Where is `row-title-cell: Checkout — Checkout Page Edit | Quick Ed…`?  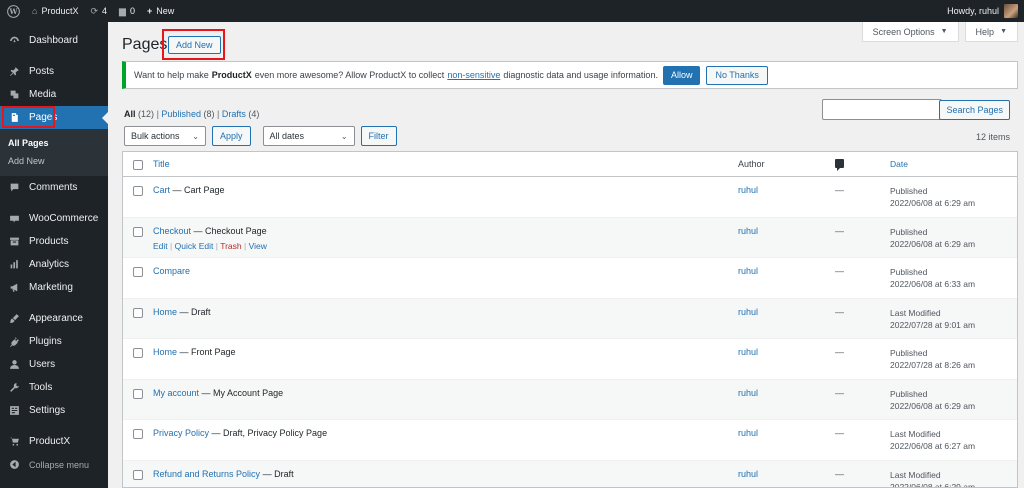
row-title-cell: Checkout — Checkout Page Edit | Quick Ed… is located at coordinates (445, 238).